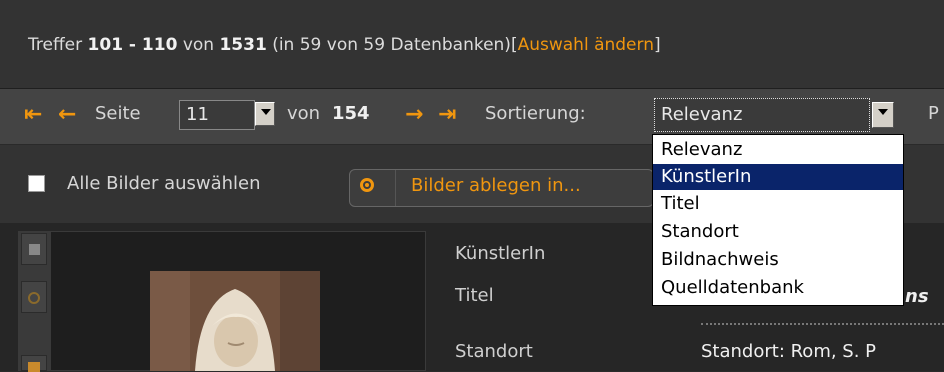  I want to click on field-separator, so click(822, 324).